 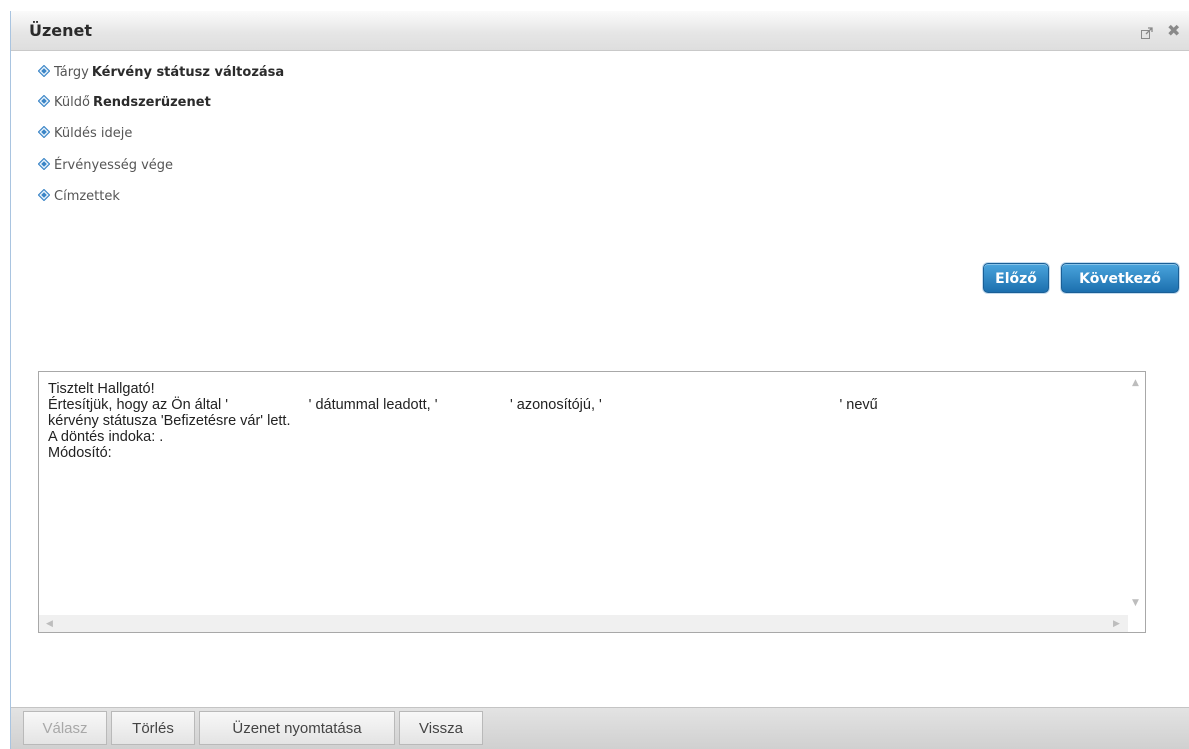 I want to click on field-sent-time: Küldés ideje, so click(x=86, y=135).